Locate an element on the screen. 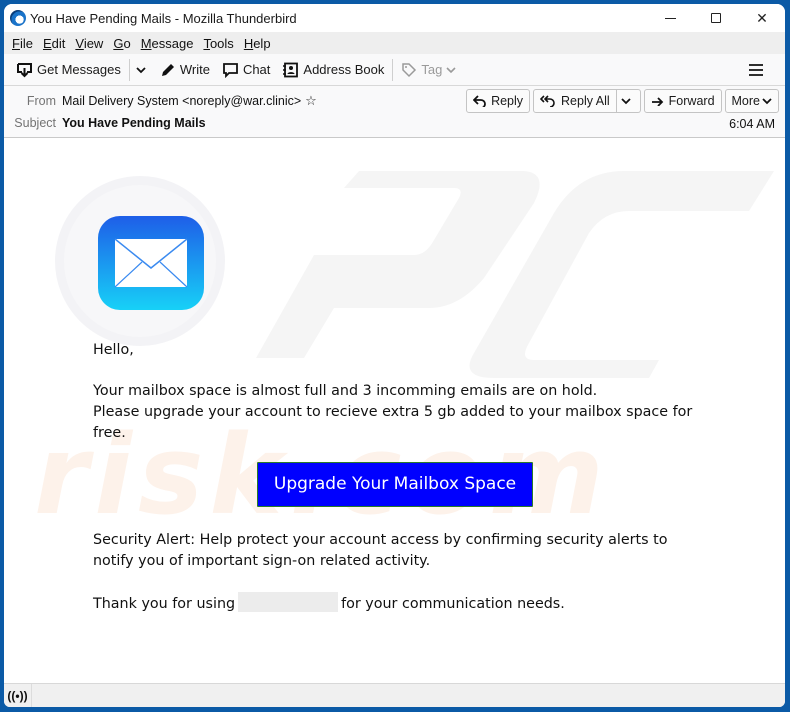 Image resolution: width=790 pixels, height=712 pixels. menu-file: File is located at coordinates (22, 43).